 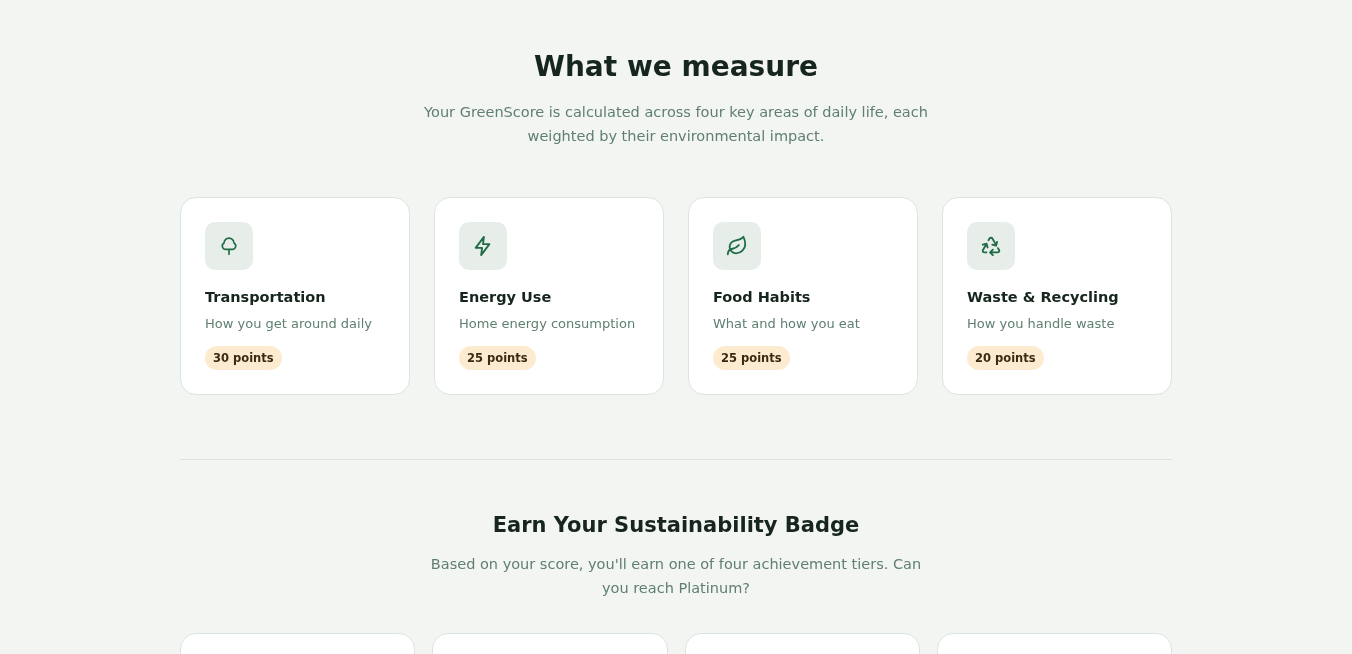 I want to click on section-description: Your GreenScore is calculated across four key areas of daily life, each weighted by their environmental impact., so click(x=676, y=124).